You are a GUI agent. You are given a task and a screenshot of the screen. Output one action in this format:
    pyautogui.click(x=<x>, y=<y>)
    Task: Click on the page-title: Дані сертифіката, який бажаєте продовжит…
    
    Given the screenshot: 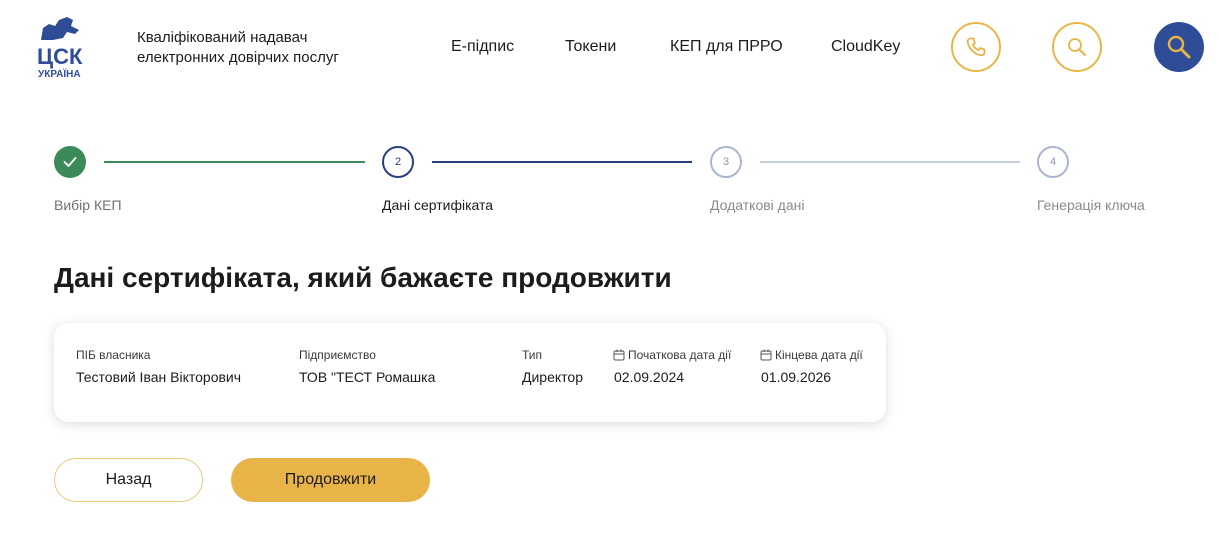 What is the action you would take?
    pyautogui.click(x=363, y=277)
    